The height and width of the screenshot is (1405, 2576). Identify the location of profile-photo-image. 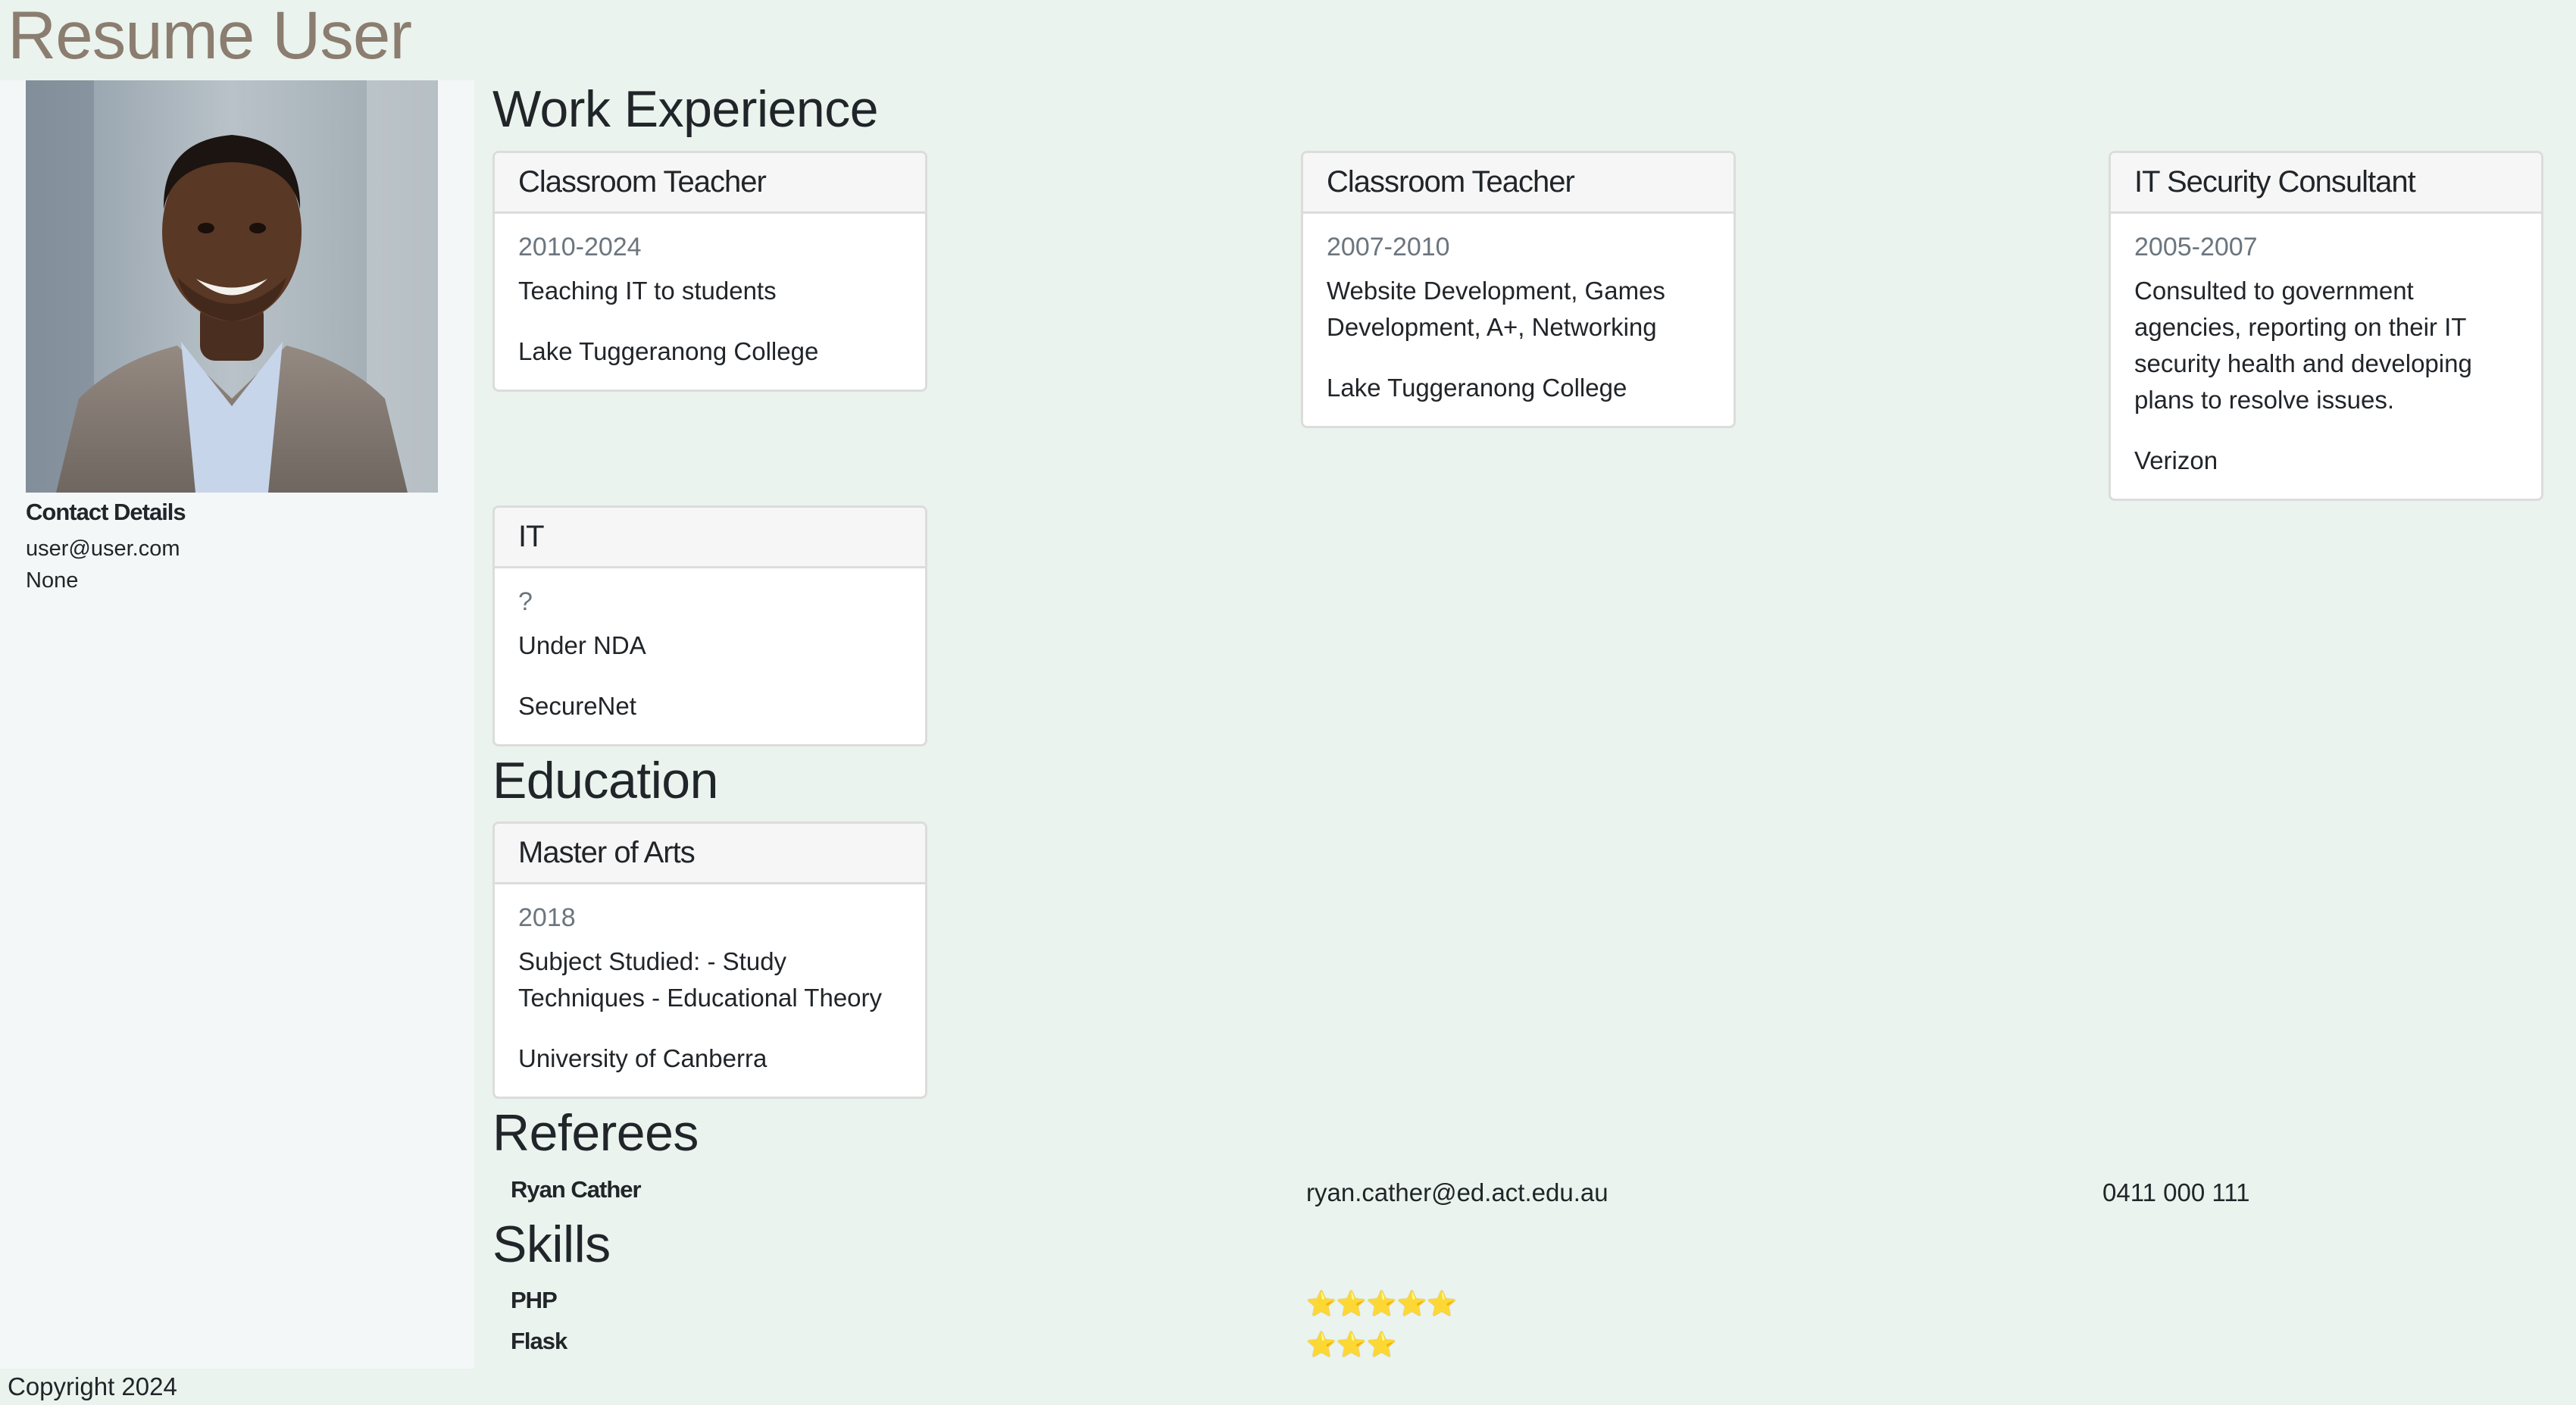
(232, 286).